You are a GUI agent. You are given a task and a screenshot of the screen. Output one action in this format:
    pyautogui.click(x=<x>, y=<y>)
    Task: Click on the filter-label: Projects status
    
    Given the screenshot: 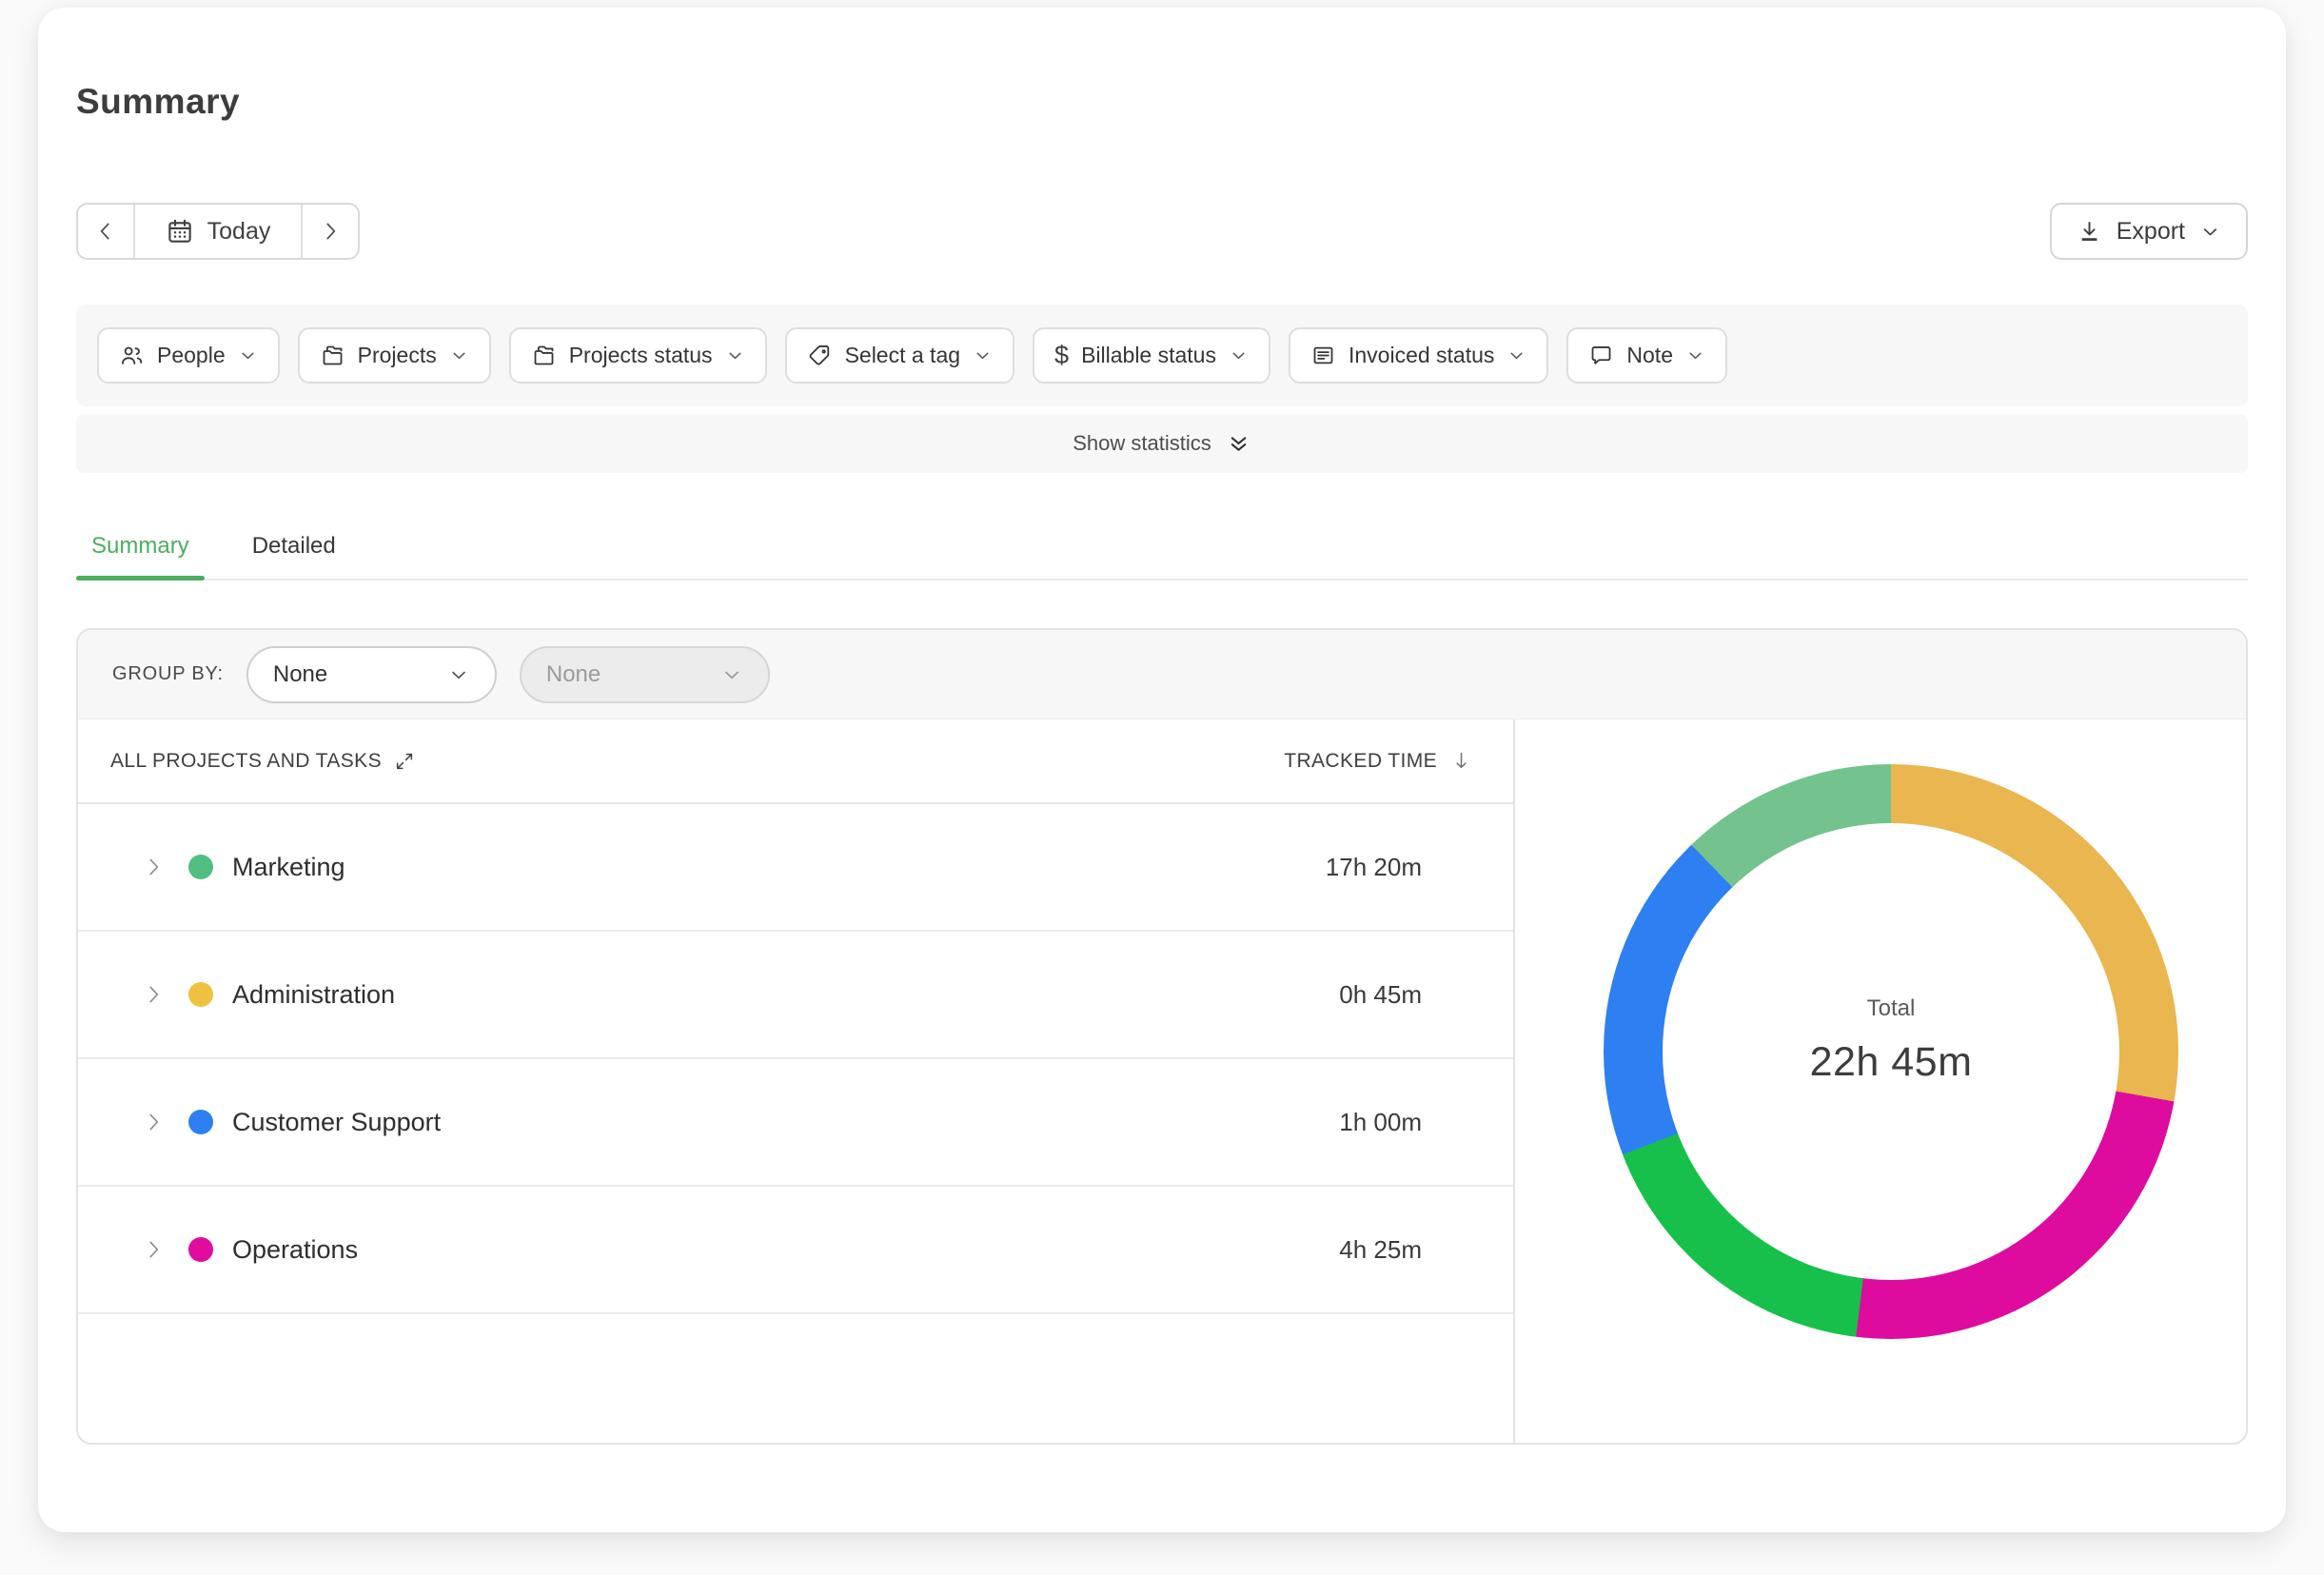 What is the action you would take?
    pyautogui.click(x=640, y=355)
    